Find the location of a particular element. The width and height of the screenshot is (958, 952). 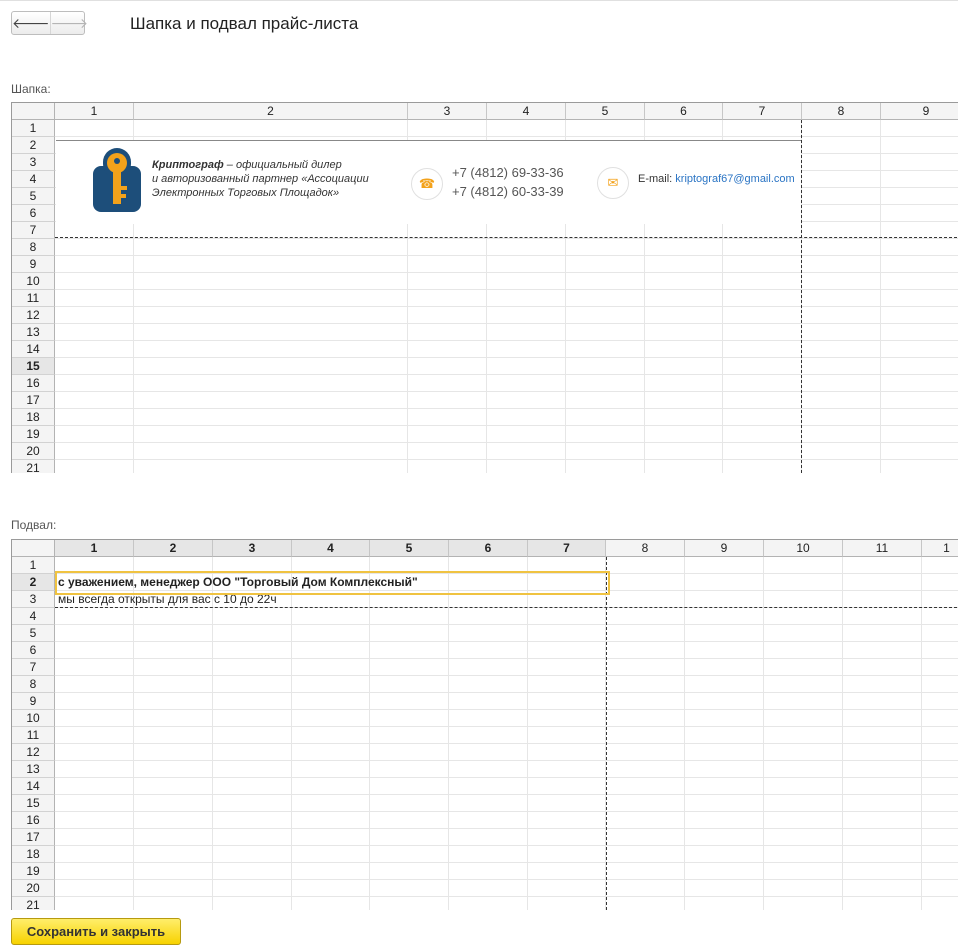

arrow-right-icon: 🡒 is located at coordinates (69, 22).